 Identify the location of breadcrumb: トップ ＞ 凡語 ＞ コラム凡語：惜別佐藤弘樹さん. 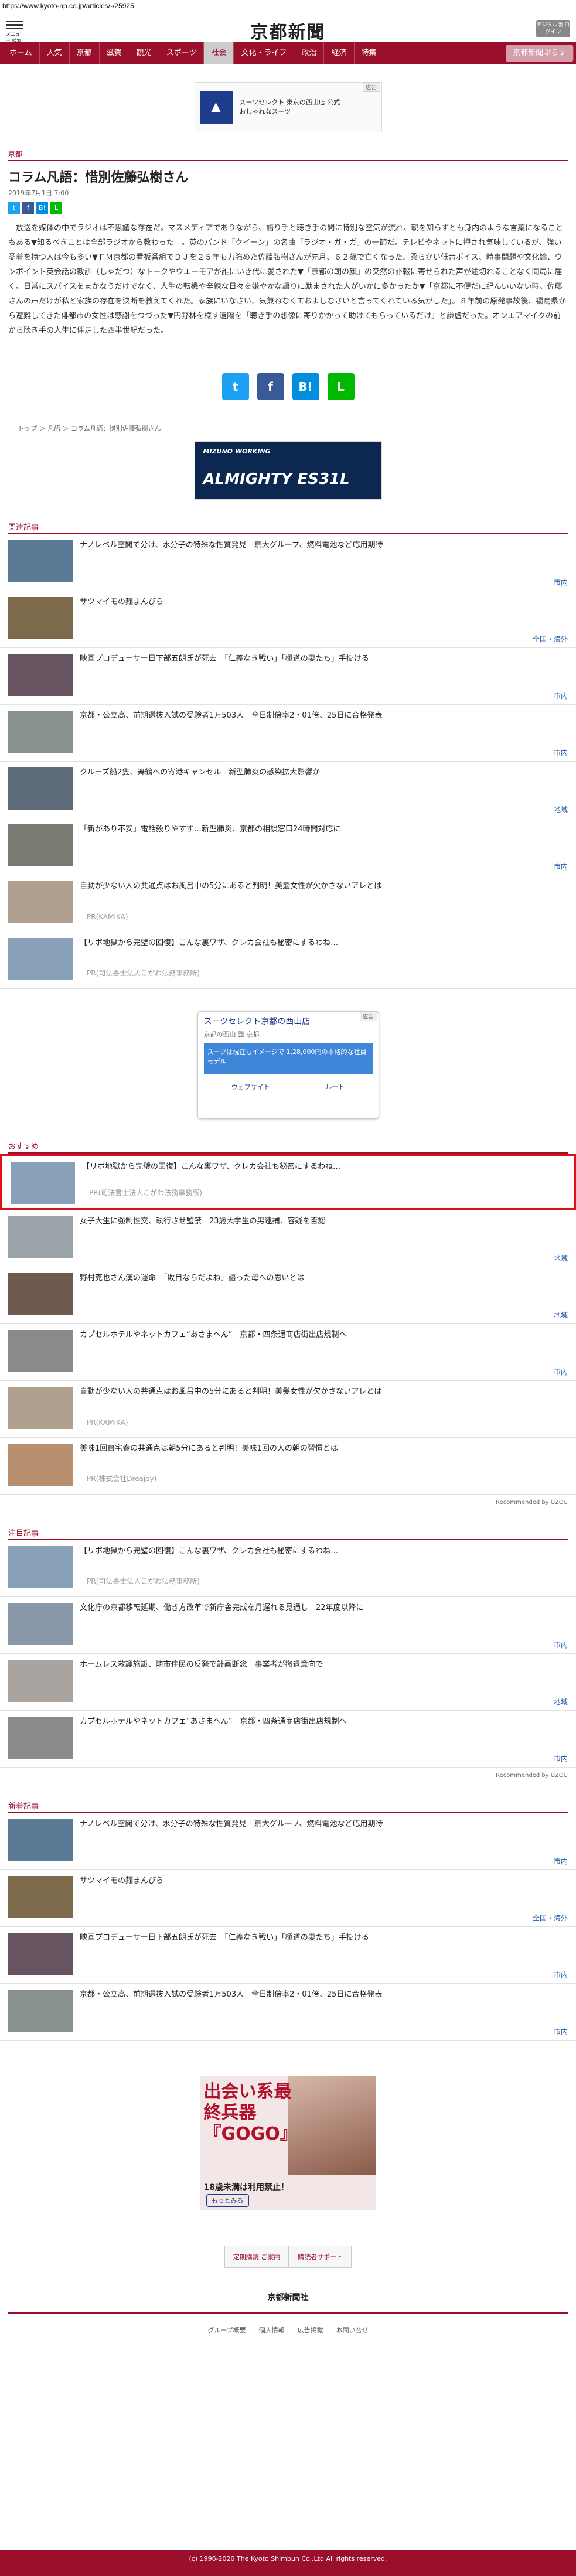
(288, 428).